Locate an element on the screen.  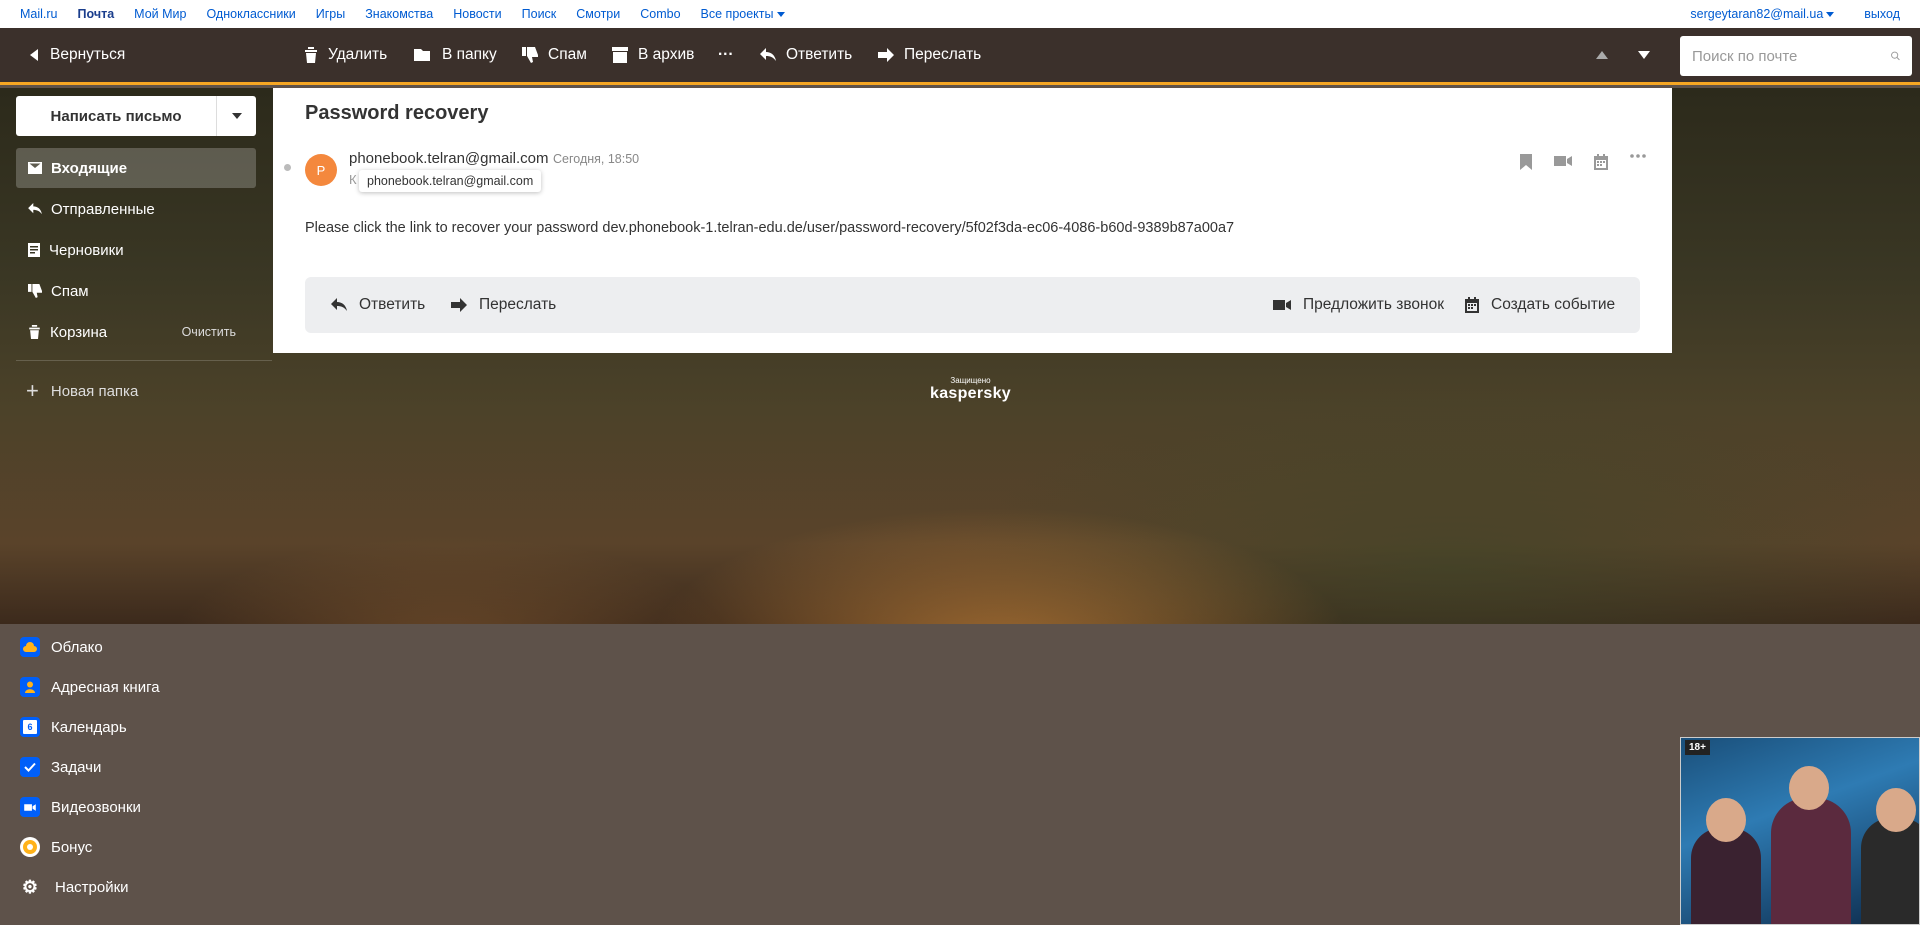
logout-link: выход is located at coordinates (1882, 14).